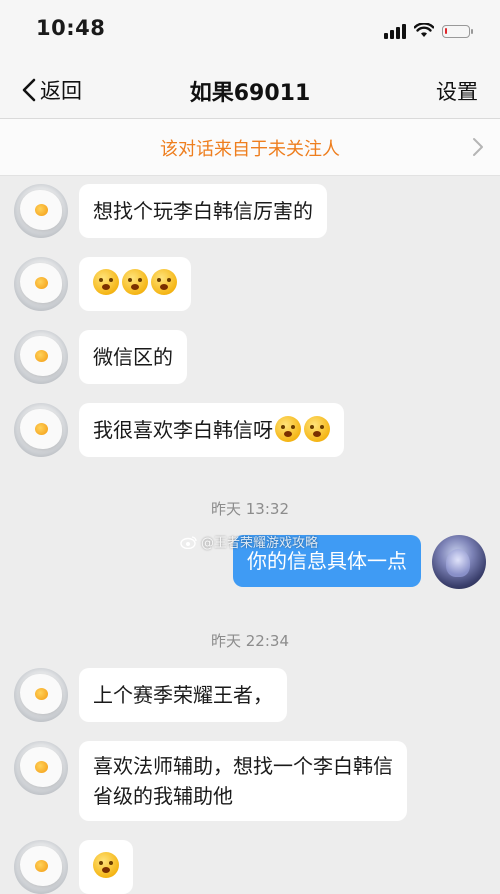 This screenshot has height=894, width=500. Describe the element at coordinates (133, 357) in the screenshot. I see `message-bubble: 微信区的` at that location.